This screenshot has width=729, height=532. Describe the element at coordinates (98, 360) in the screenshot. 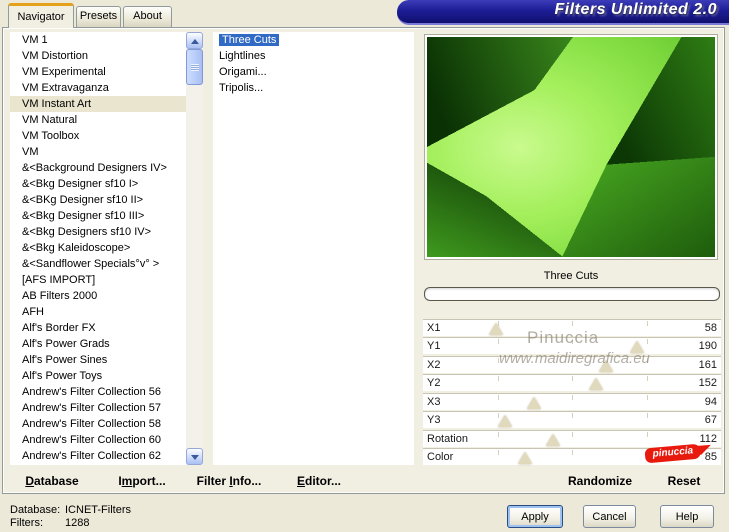

I see `collection-item: Alf's Power Sines` at that location.